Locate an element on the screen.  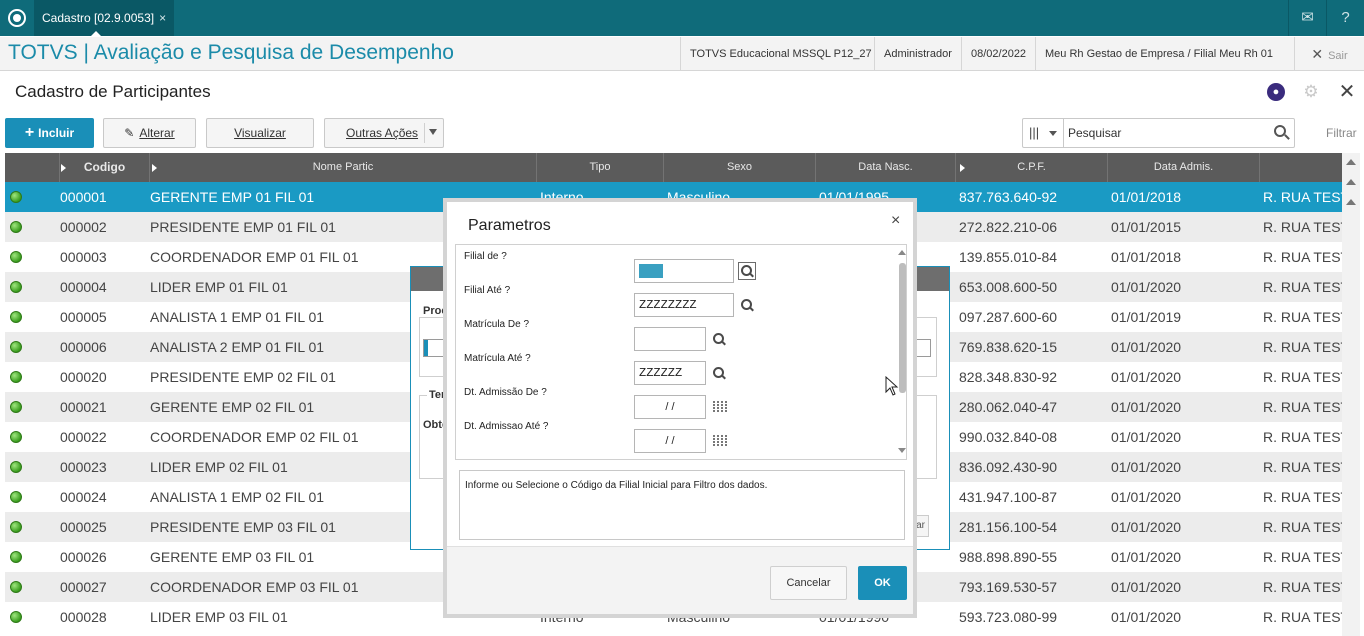
scroll-down-icon is located at coordinates (902, 450).